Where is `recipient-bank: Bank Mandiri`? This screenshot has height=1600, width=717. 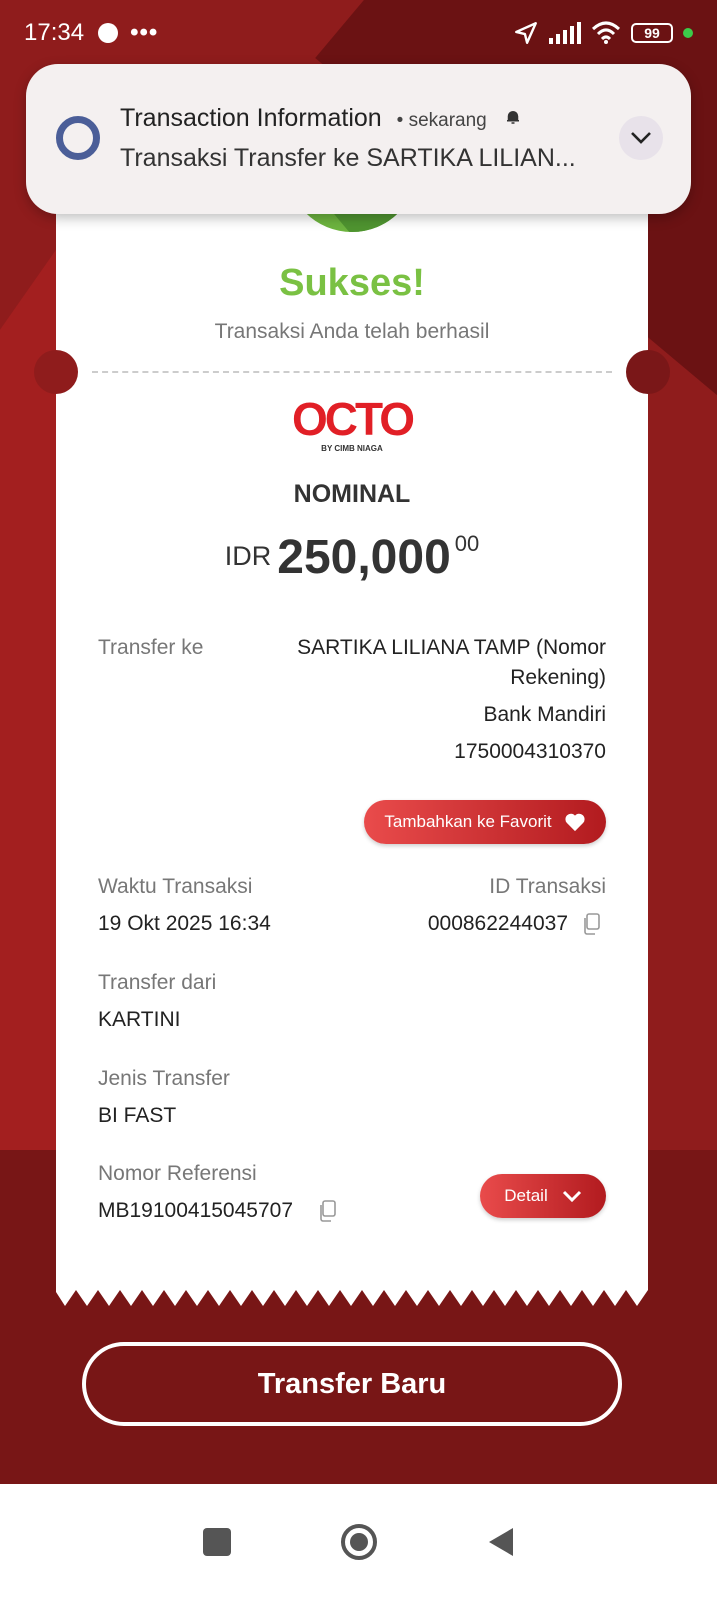
recipient-bank: Bank Mandiri is located at coordinates (544, 714).